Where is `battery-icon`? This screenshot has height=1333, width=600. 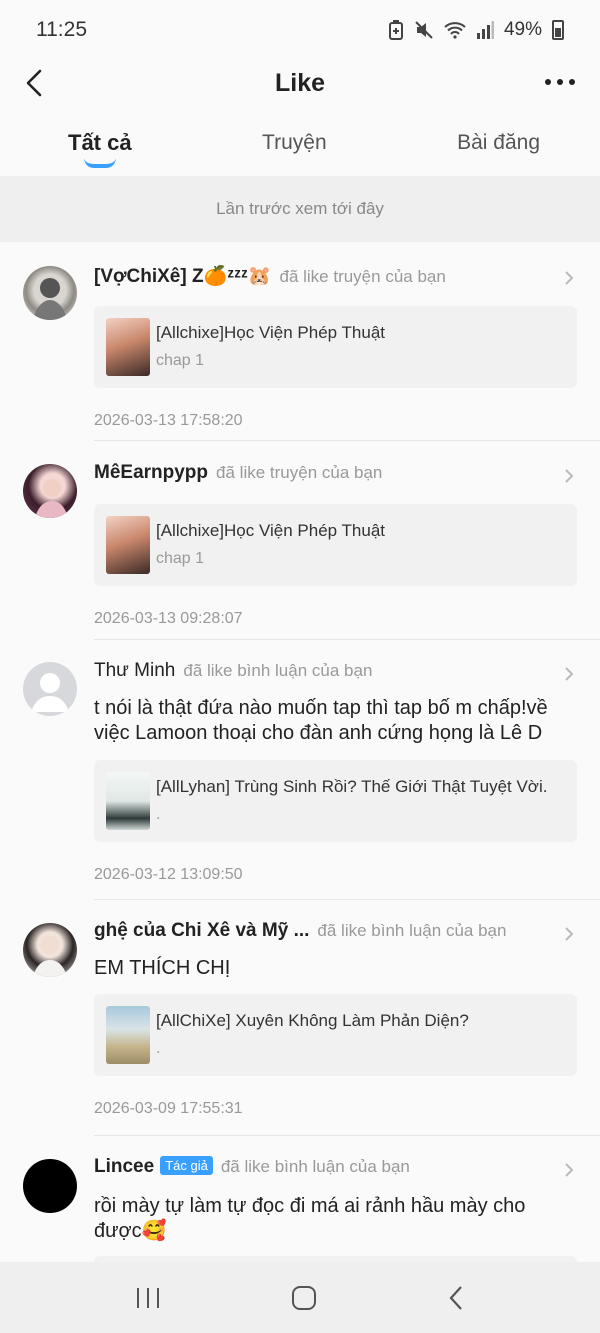
battery-icon is located at coordinates (558, 30).